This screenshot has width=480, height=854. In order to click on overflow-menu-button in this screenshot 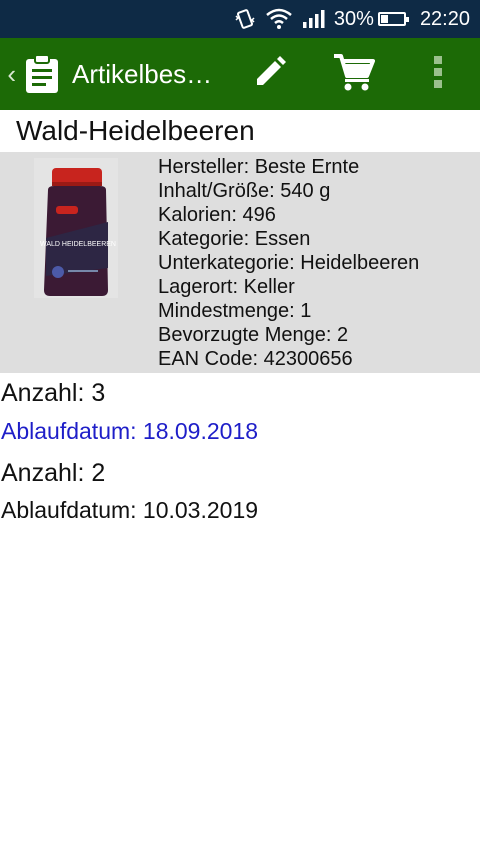, I will do `click(438, 74)`.